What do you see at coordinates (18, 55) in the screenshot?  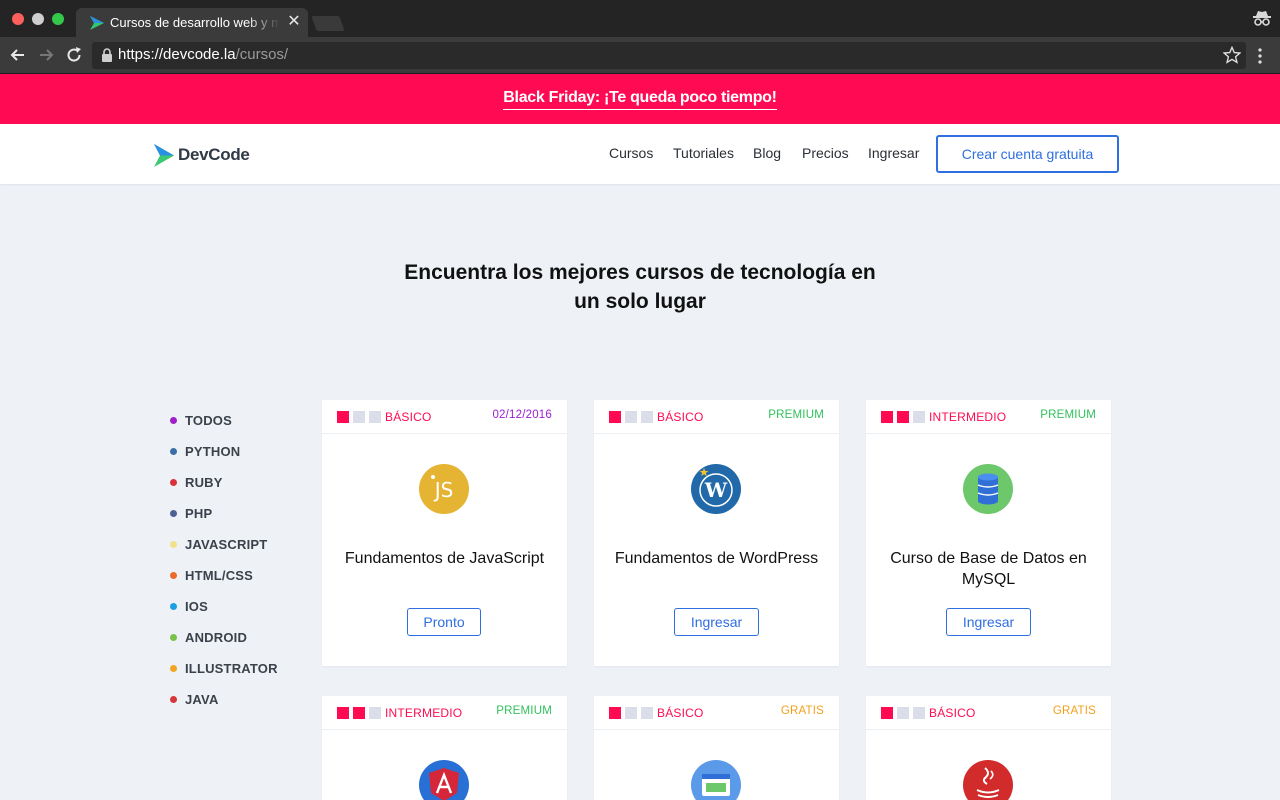 I see `back-arrow-icon` at bounding box center [18, 55].